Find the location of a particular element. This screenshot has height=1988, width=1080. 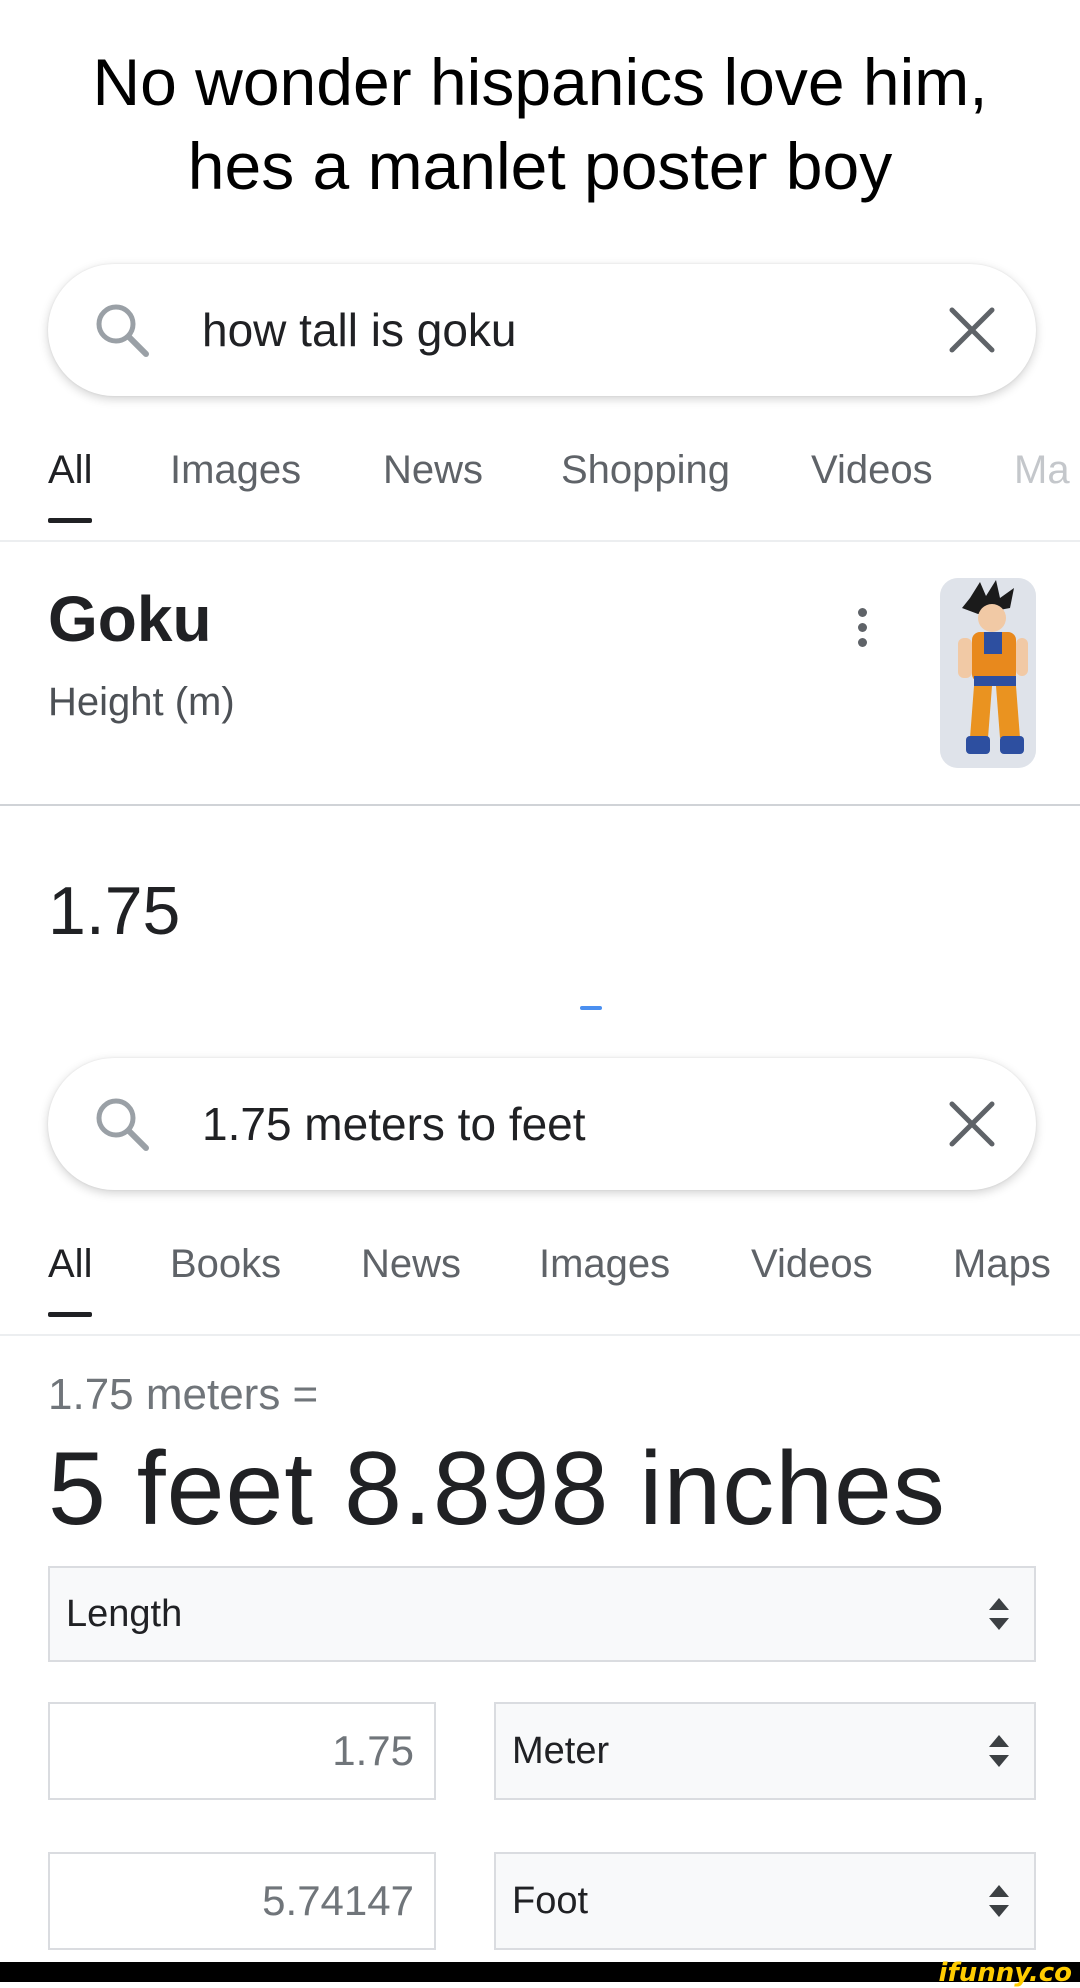

unit-category-label: Length is located at coordinates (124, 1613).